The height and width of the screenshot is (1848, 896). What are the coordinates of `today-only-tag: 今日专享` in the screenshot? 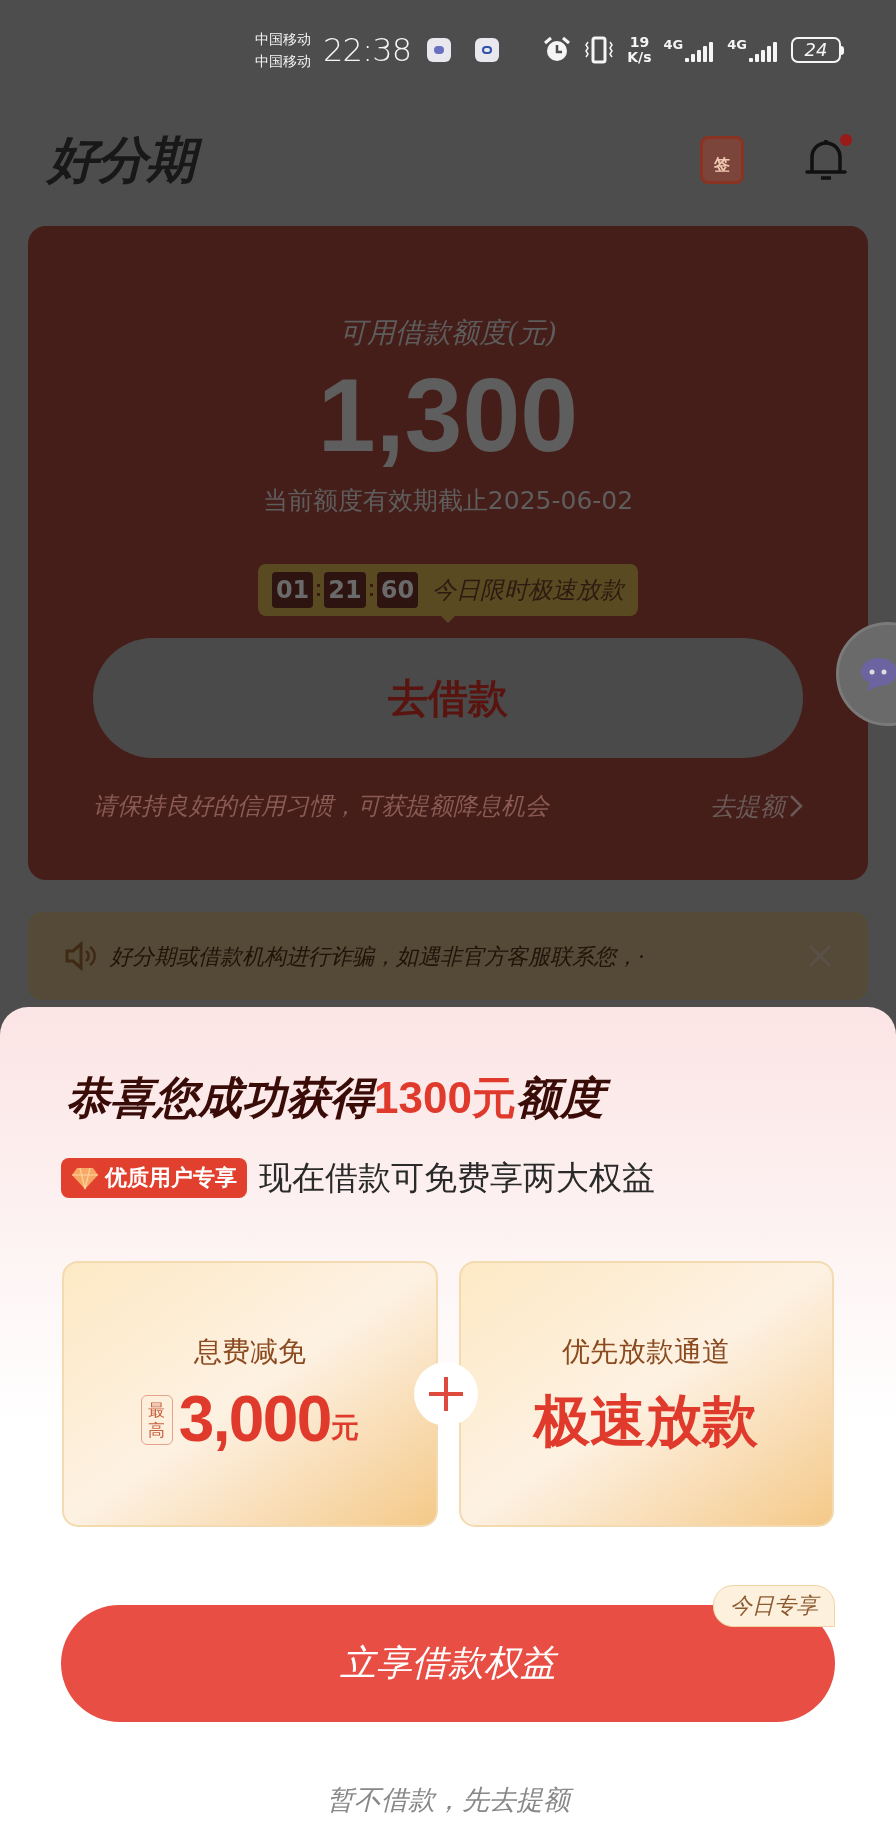 It's located at (774, 1605).